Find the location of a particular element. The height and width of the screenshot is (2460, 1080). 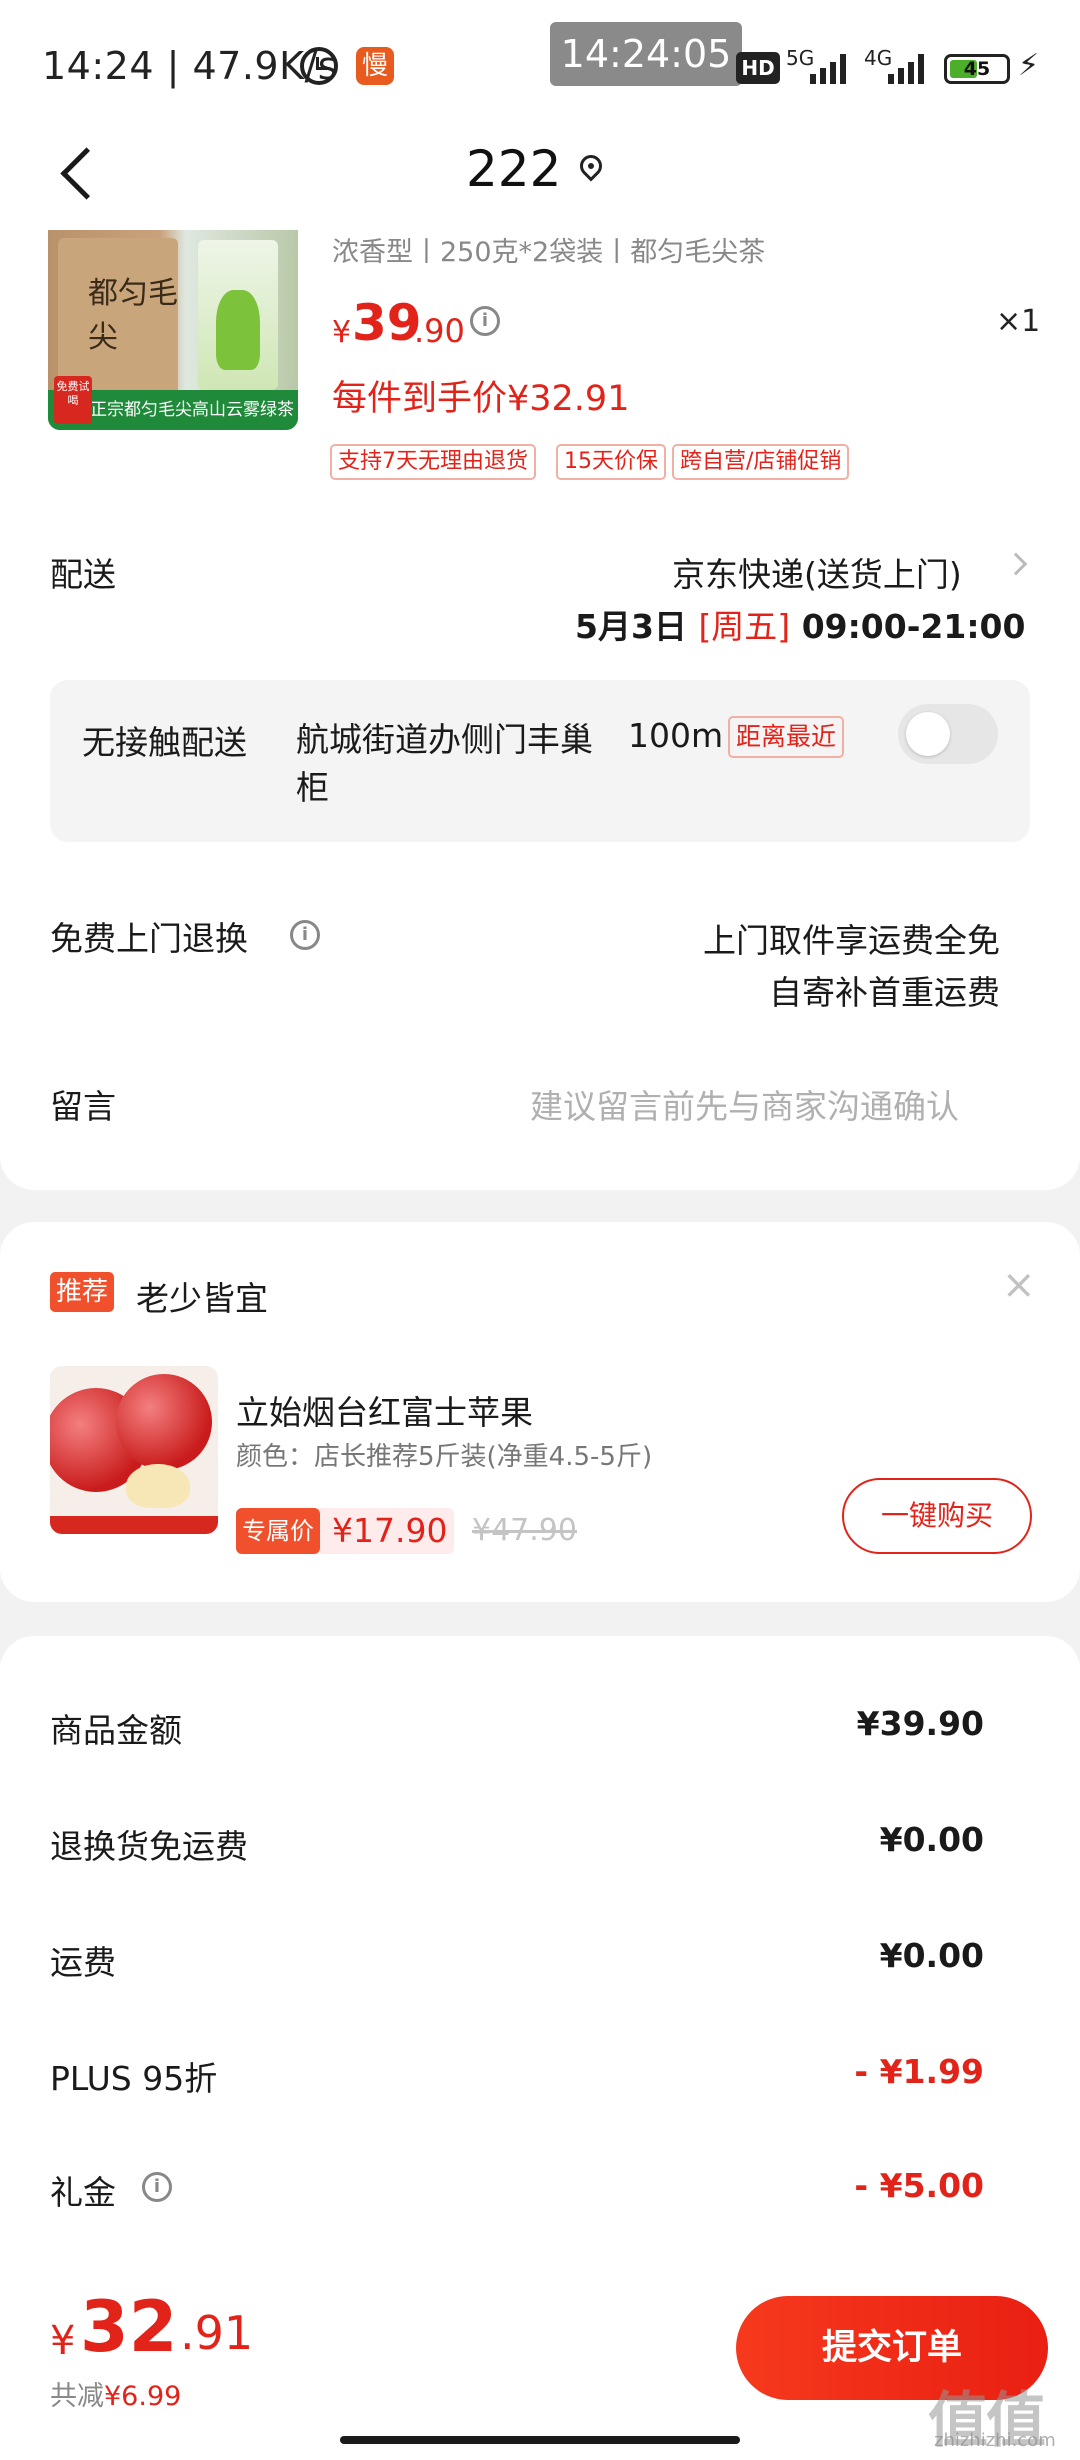

delivery-day: 5月3日 is located at coordinates (631, 626).